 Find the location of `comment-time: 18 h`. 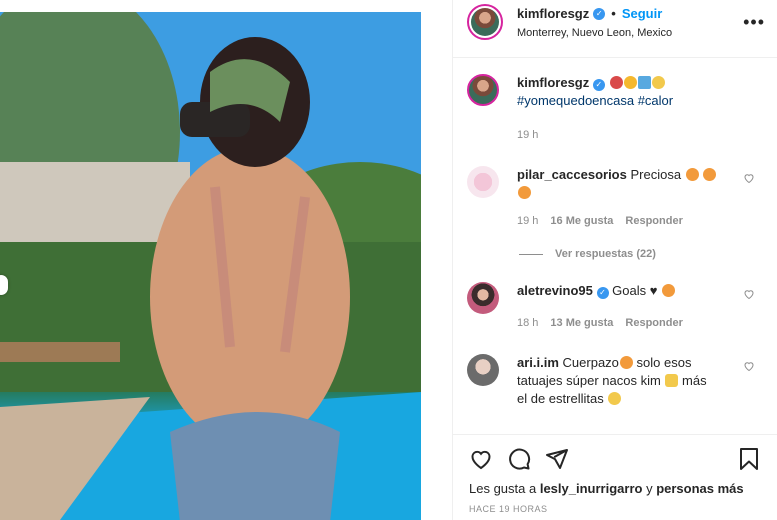

comment-time: 18 h is located at coordinates (528, 323).